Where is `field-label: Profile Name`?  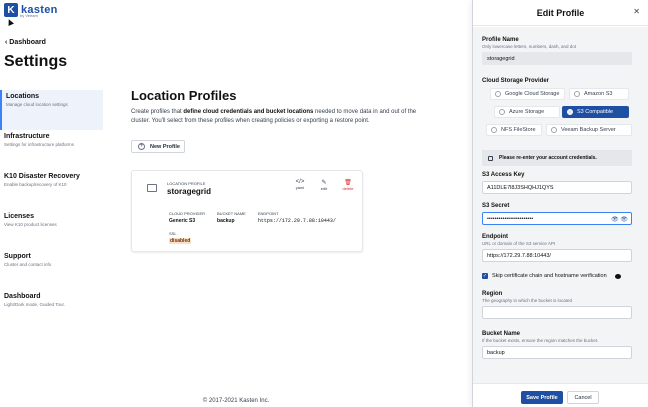 field-label: Profile Name is located at coordinates (500, 40).